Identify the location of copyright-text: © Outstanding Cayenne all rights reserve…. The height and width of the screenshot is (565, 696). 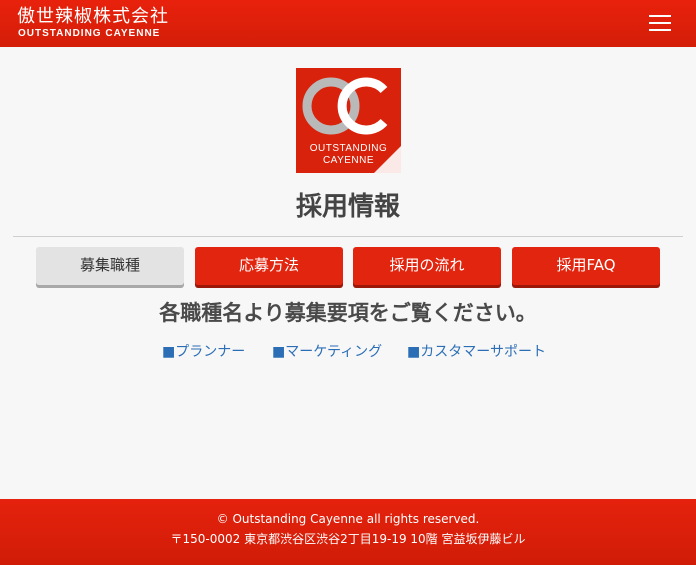
(348, 519).